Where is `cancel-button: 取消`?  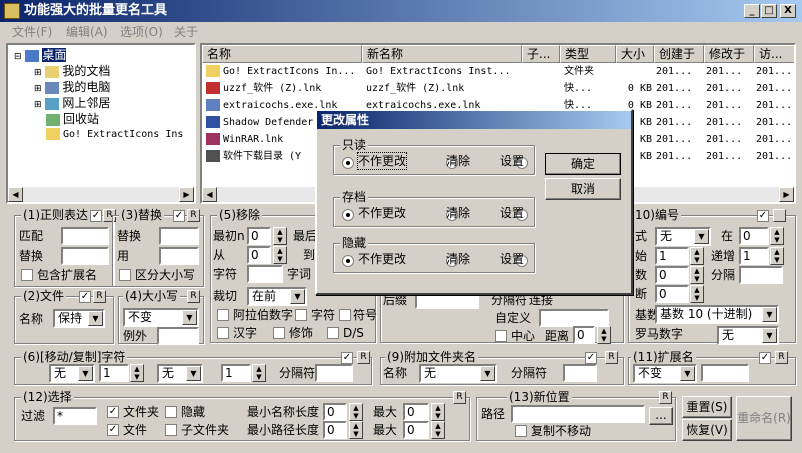 cancel-button: 取消 is located at coordinates (583, 189).